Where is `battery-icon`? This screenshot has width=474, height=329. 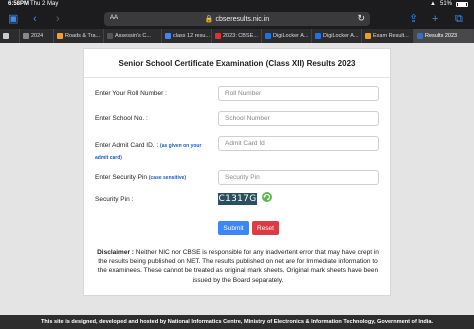
battery-icon is located at coordinates (462, 4).